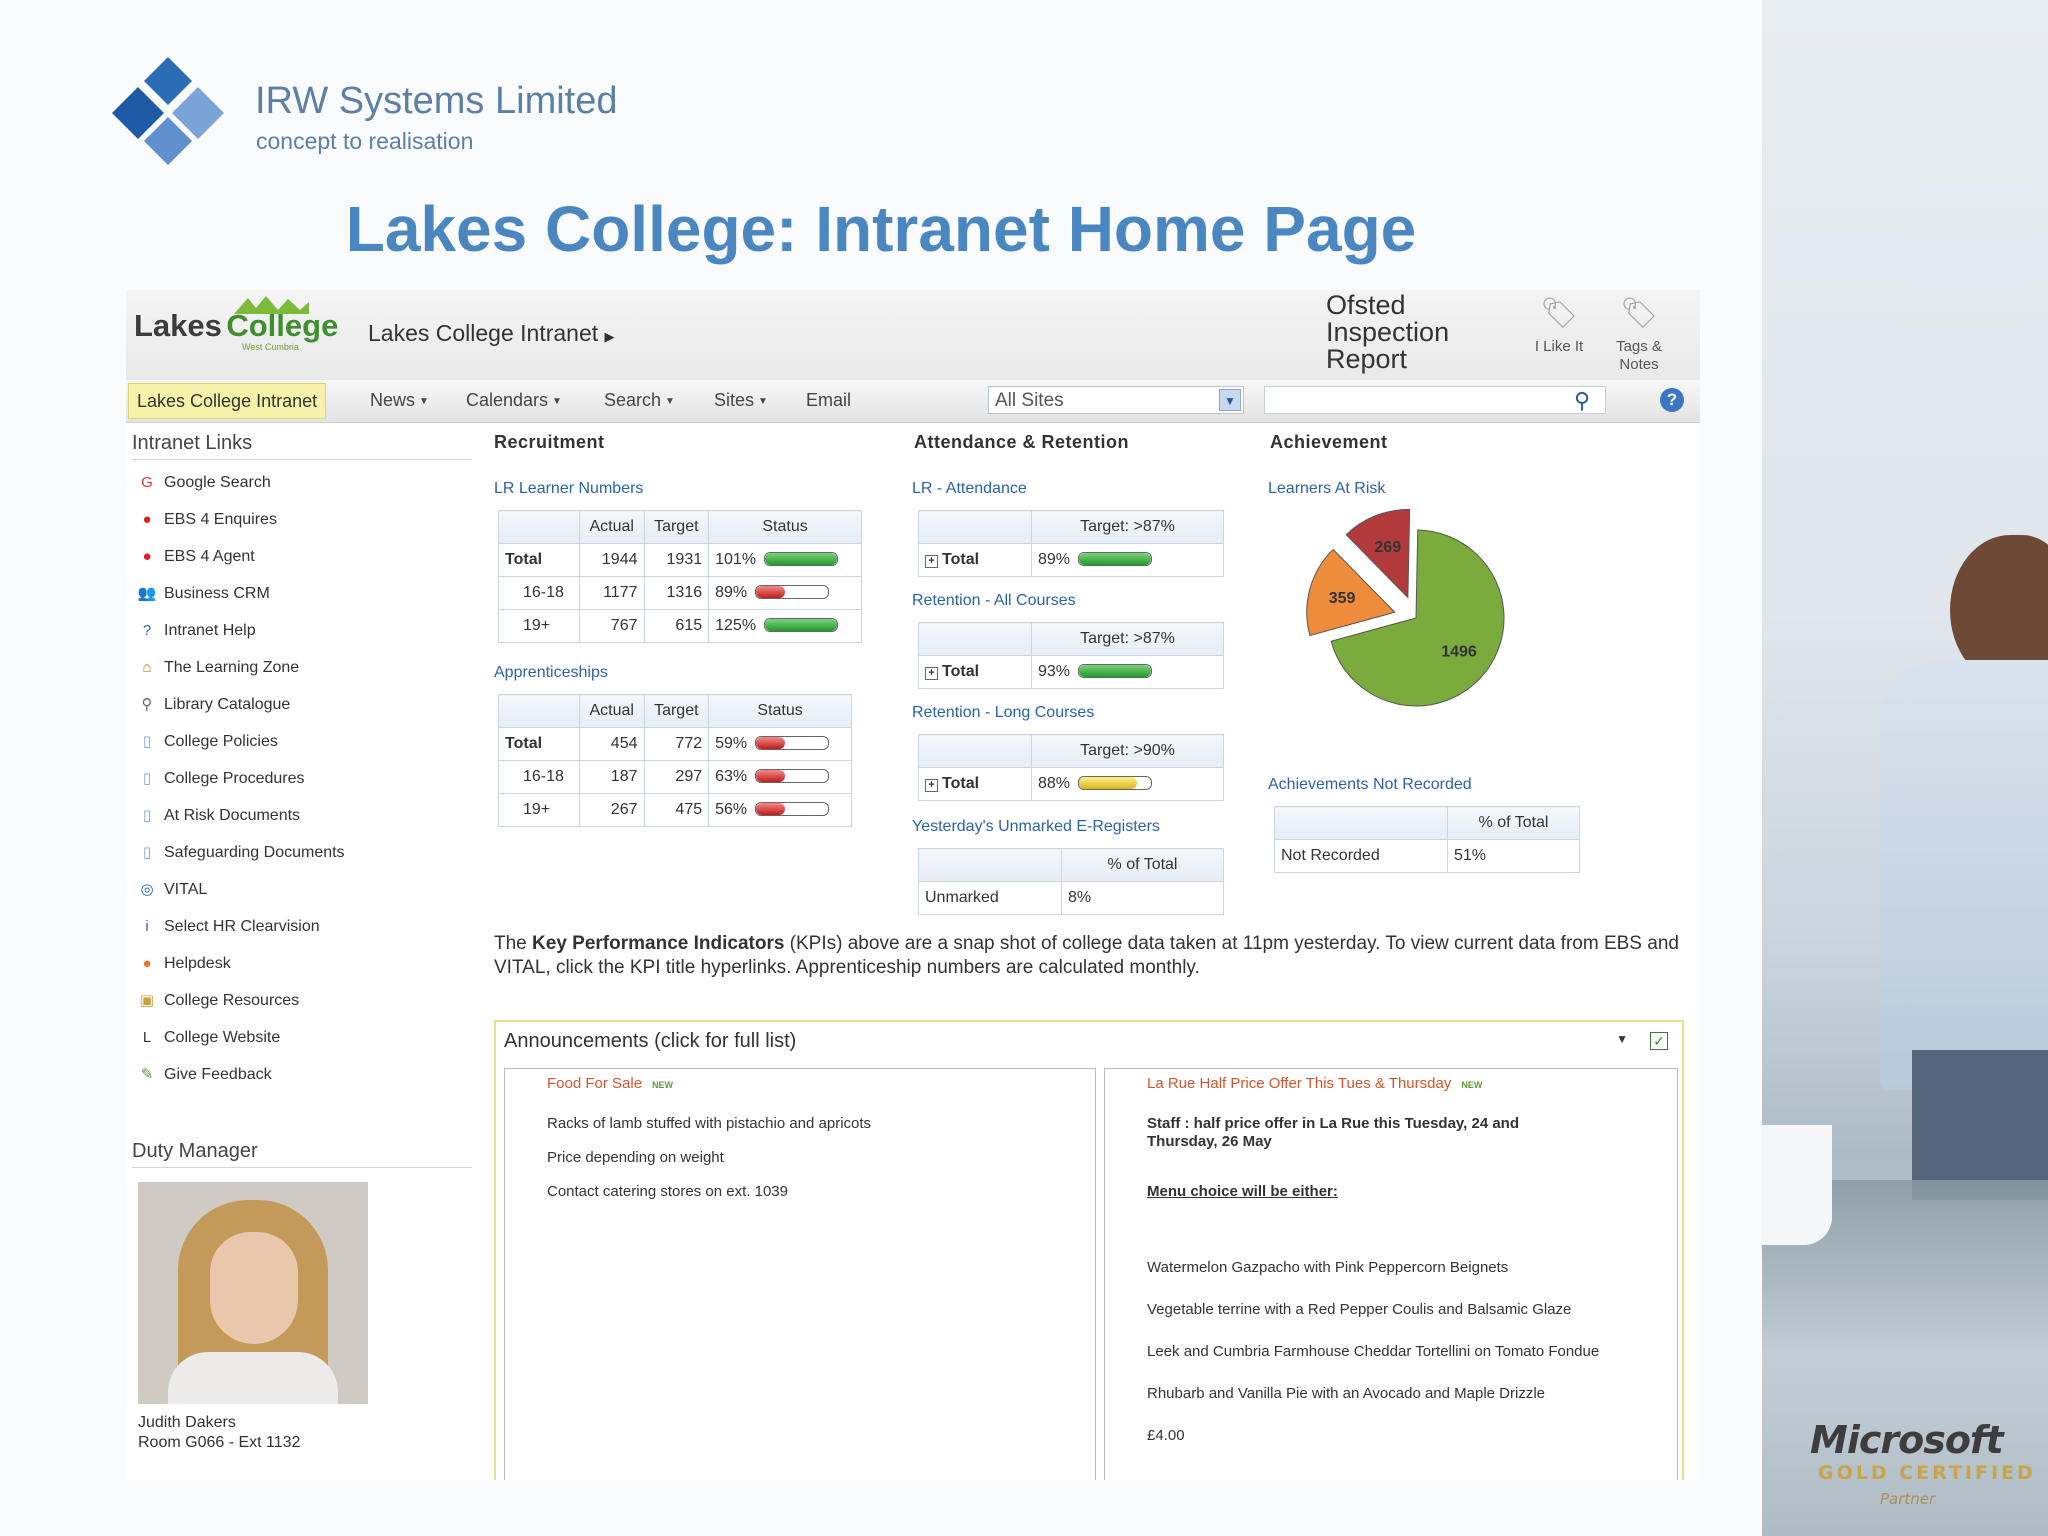 The height and width of the screenshot is (1536, 2048). Describe the element at coordinates (1387, 332) in the screenshot. I see `ofsted-report-link: Ofsted Inspection Report` at that location.